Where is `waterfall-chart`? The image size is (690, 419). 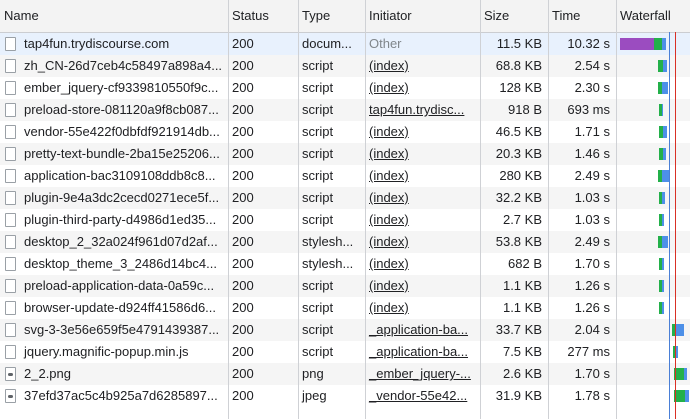 waterfall-chart is located at coordinates (653, 226).